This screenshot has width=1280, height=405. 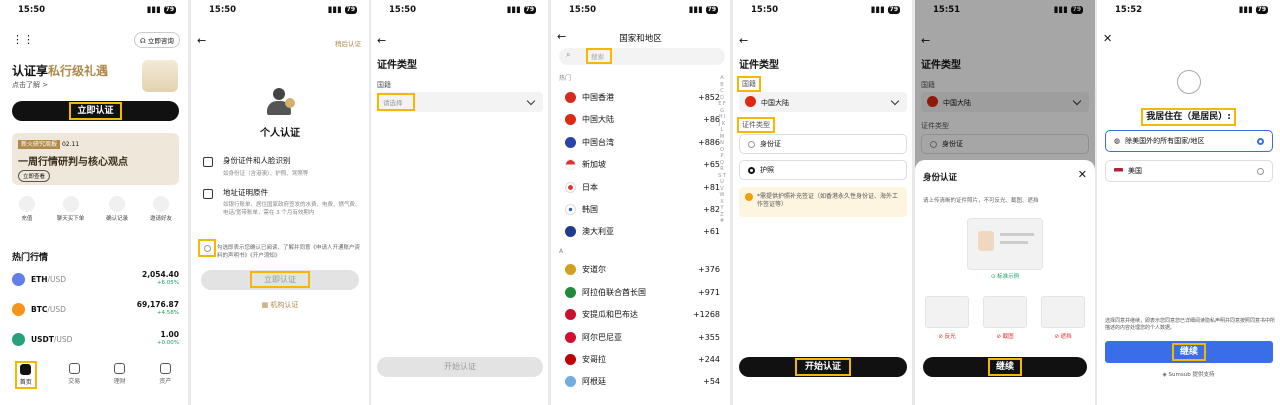 I want to click on country-row: 中国大陆 +86, so click(x=642, y=119).